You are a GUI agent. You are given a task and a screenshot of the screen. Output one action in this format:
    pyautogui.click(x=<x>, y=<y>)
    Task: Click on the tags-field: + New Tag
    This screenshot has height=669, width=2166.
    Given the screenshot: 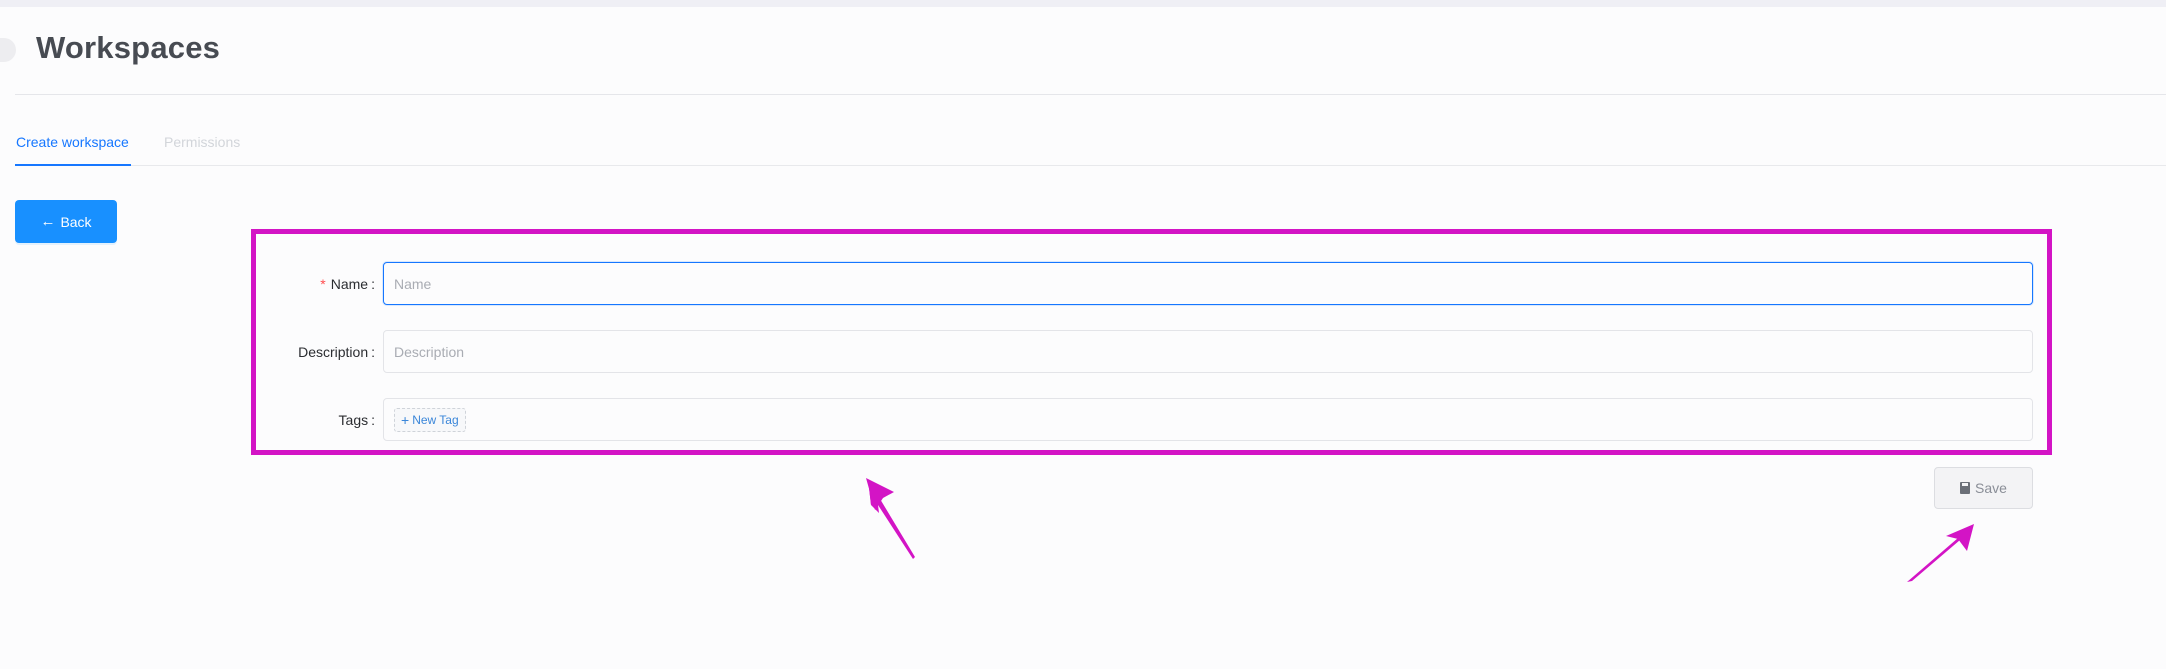 What is the action you would take?
    pyautogui.click(x=1208, y=419)
    